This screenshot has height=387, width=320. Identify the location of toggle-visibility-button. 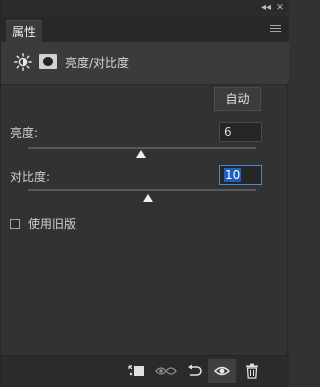
(222, 371).